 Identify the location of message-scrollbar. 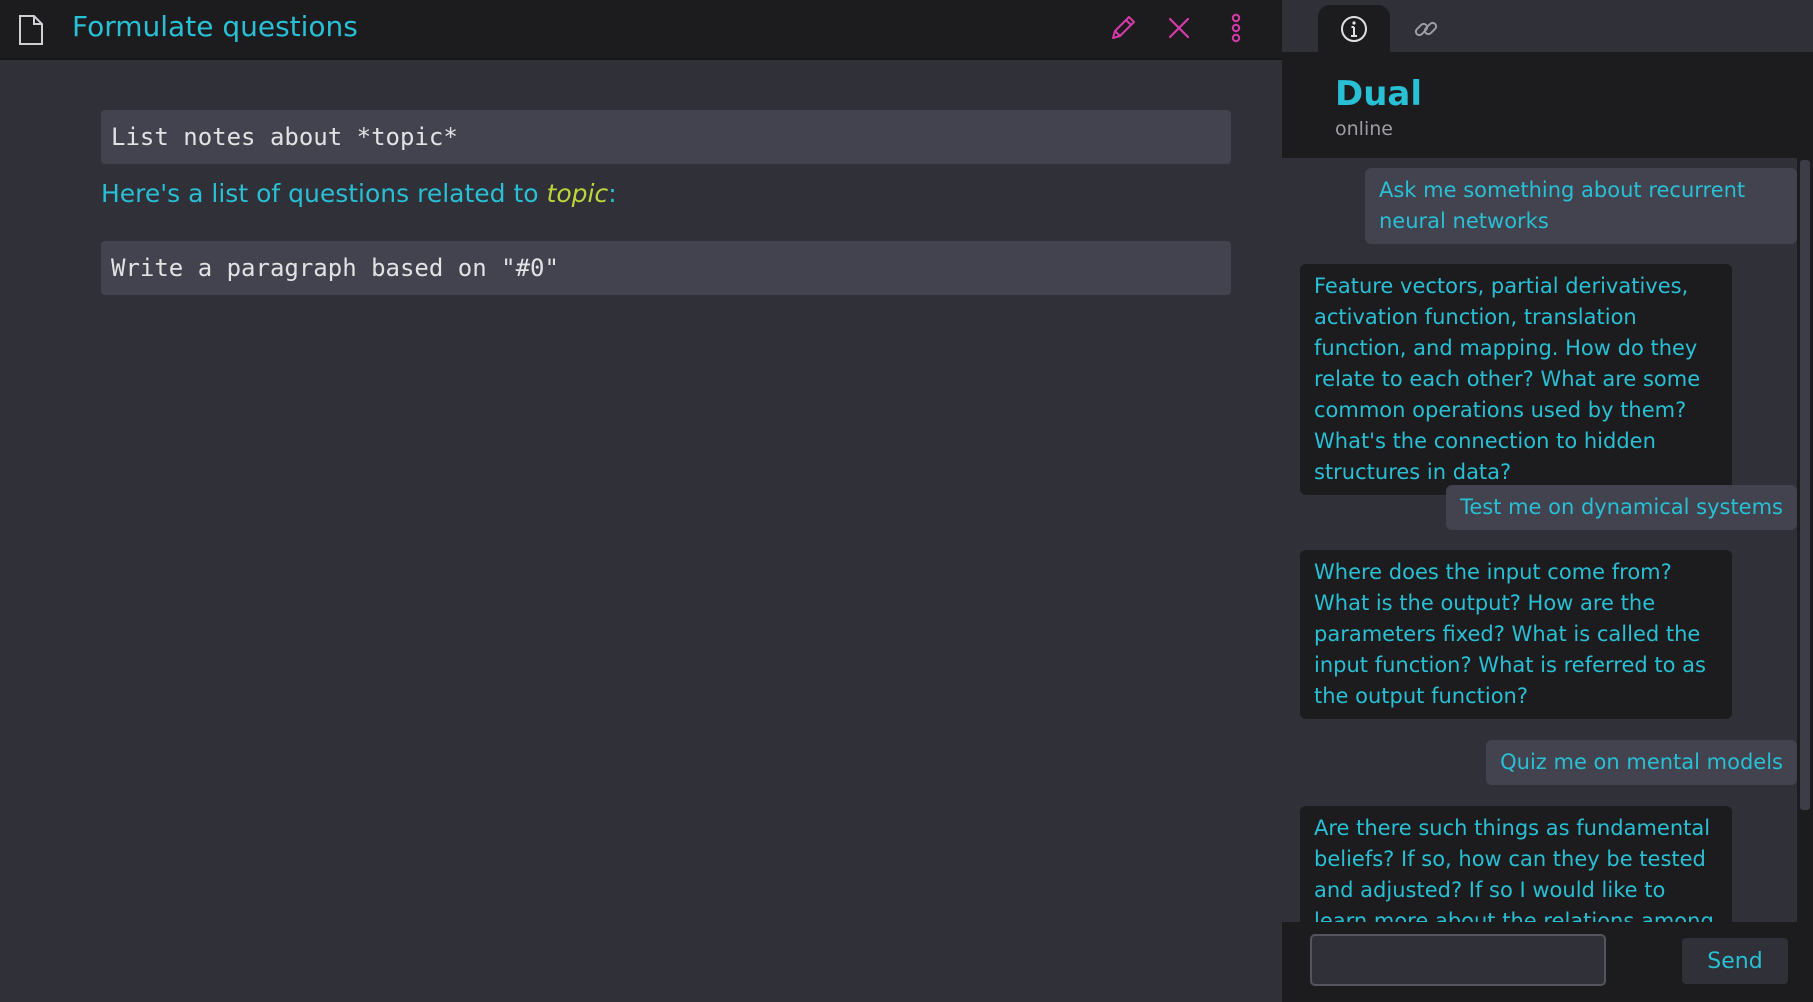
(1805, 540).